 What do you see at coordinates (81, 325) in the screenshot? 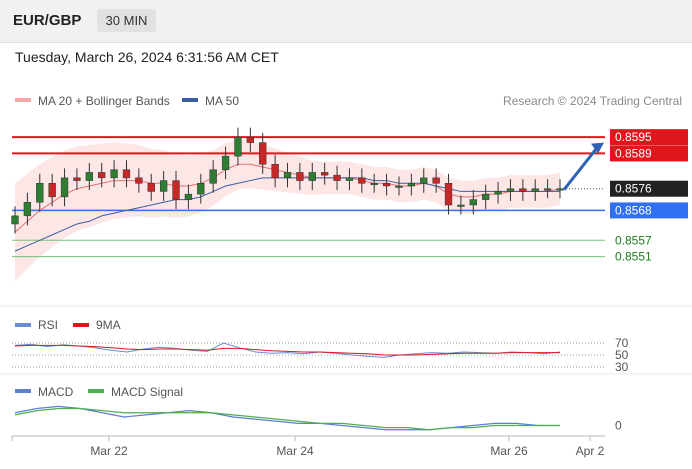
I see `legend-swatch-9ma` at bounding box center [81, 325].